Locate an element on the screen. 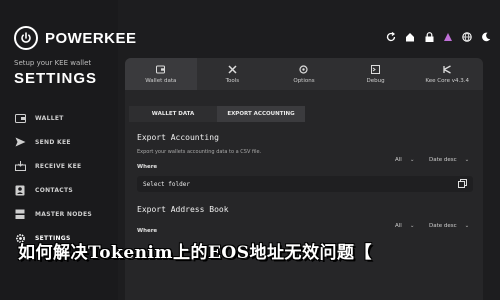 The image size is (500, 300). tab-label: Tools is located at coordinates (232, 80).